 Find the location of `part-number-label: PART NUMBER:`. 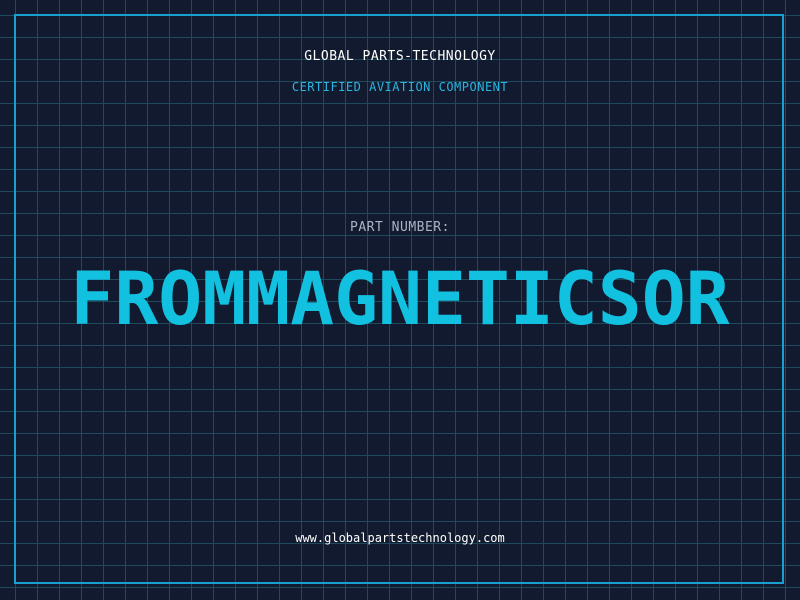

part-number-label: PART NUMBER: is located at coordinates (400, 227).